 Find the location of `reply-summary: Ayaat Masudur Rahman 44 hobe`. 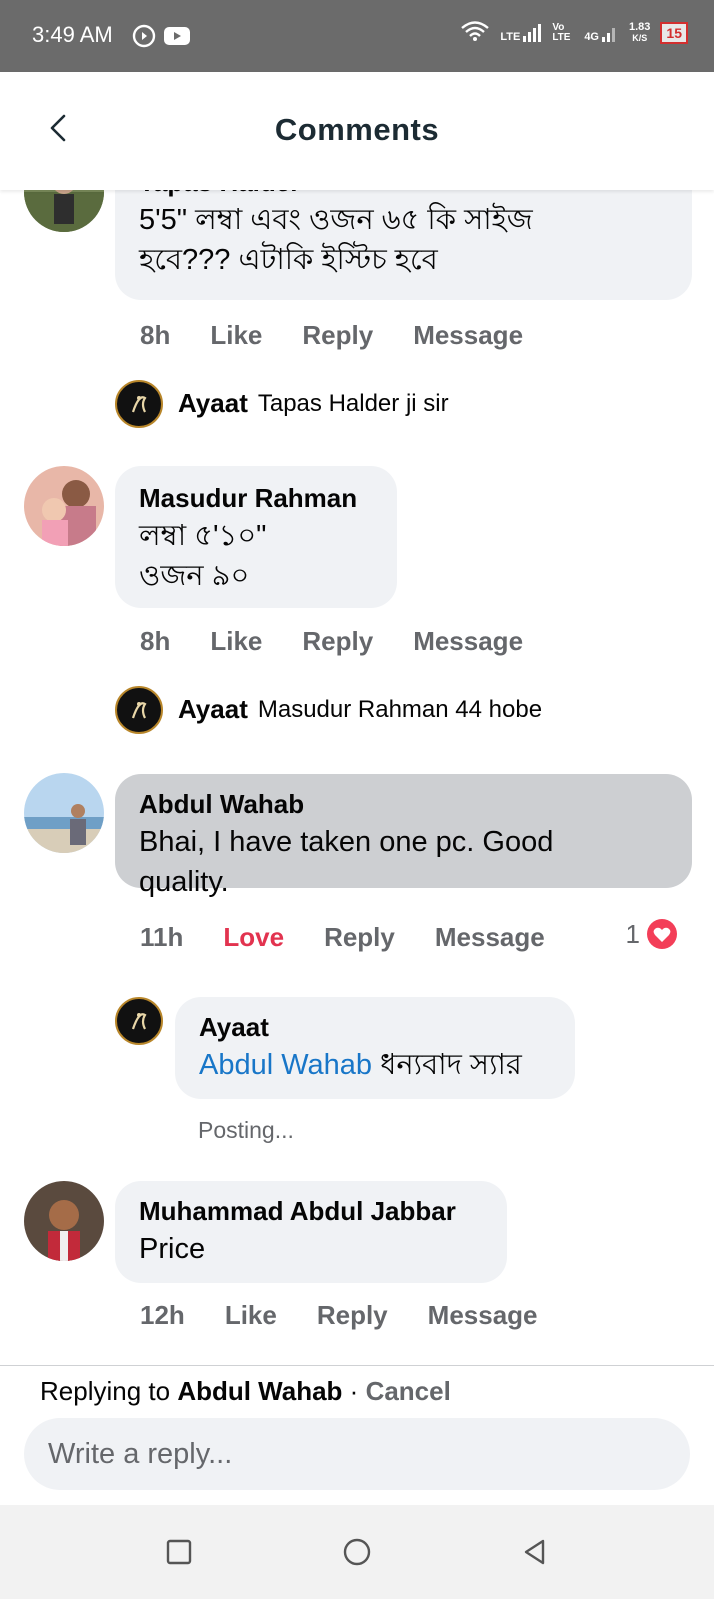

reply-summary: Ayaat Masudur Rahman 44 hobe is located at coordinates (360, 709).